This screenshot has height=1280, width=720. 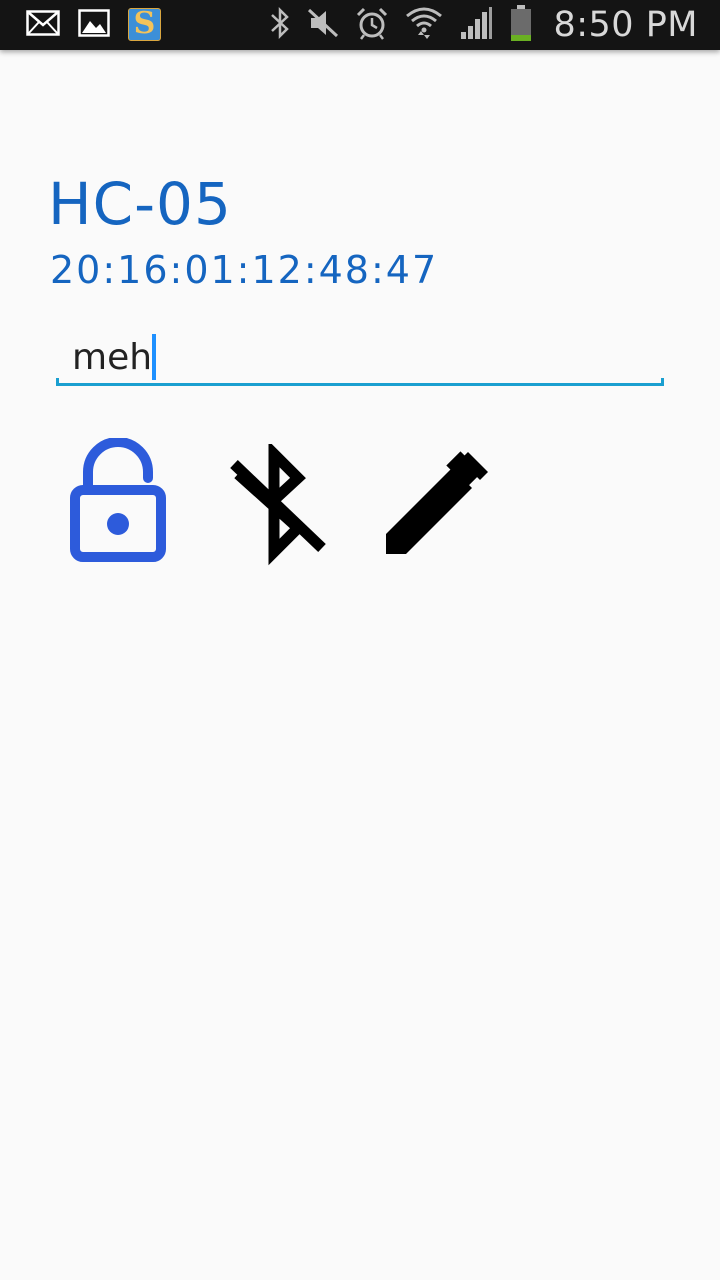 What do you see at coordinates (521, 25) in the screenshot?
I see `battery-icon` at bounding box center [521, 25].